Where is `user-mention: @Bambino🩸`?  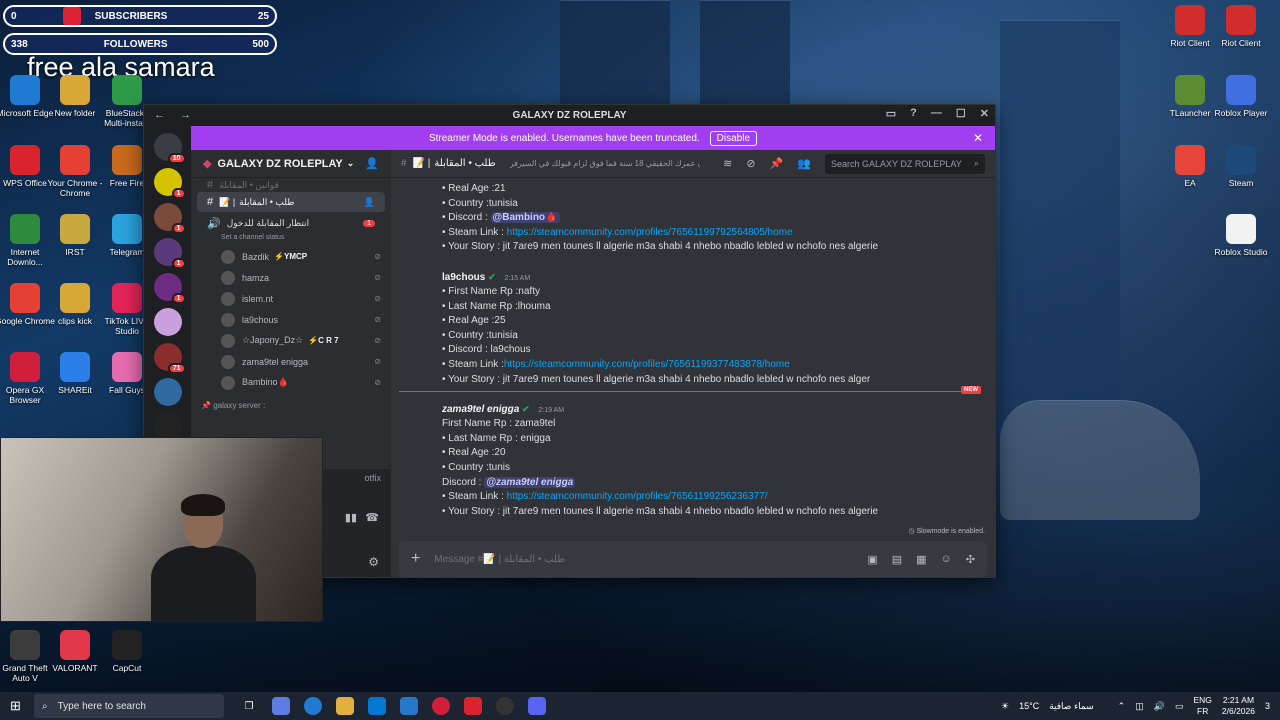 user-mention: @Bambino🩸 is located at coordinates (525, 218).